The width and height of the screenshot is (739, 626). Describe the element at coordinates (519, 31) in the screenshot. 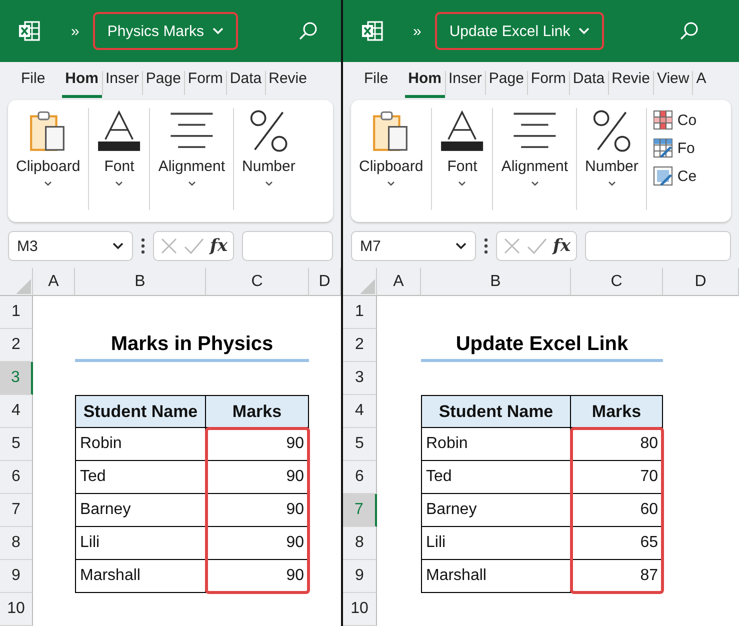

I see `document-title-button: Update Excel Link` at that location.